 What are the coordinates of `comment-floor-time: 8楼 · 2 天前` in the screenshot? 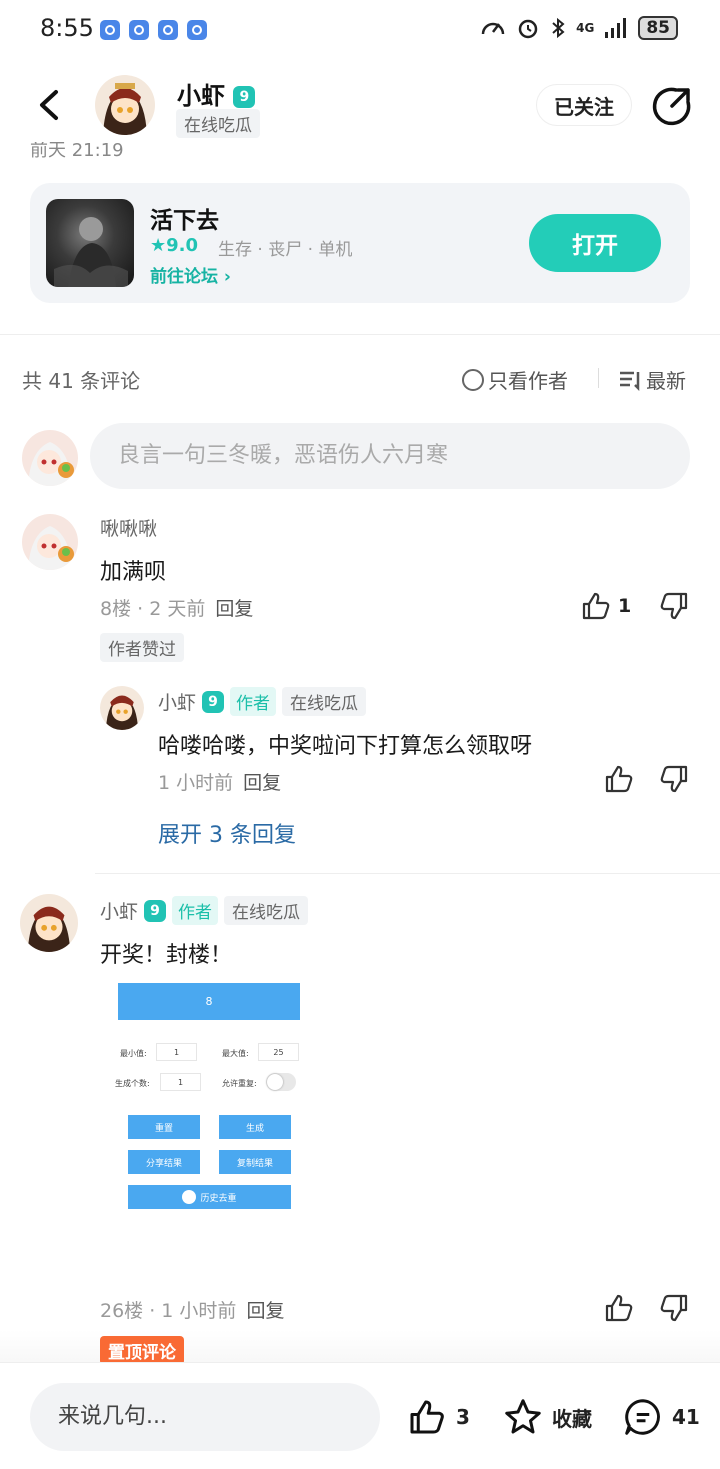 It's located at (153, 609).